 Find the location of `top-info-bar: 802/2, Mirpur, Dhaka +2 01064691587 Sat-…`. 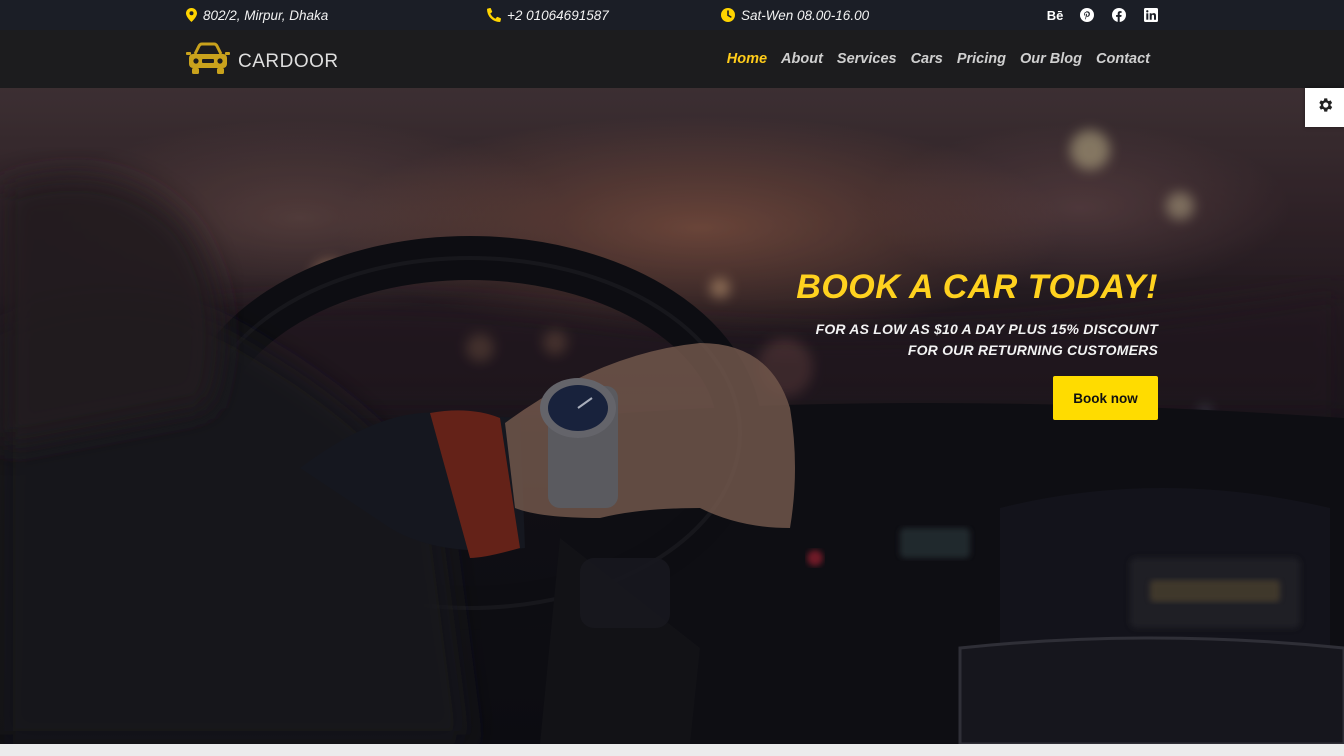

top-info-bar: 802/2, Mirpur, Dhaka +2 01064691587 Sat-… is located at coordinates (672, 15).